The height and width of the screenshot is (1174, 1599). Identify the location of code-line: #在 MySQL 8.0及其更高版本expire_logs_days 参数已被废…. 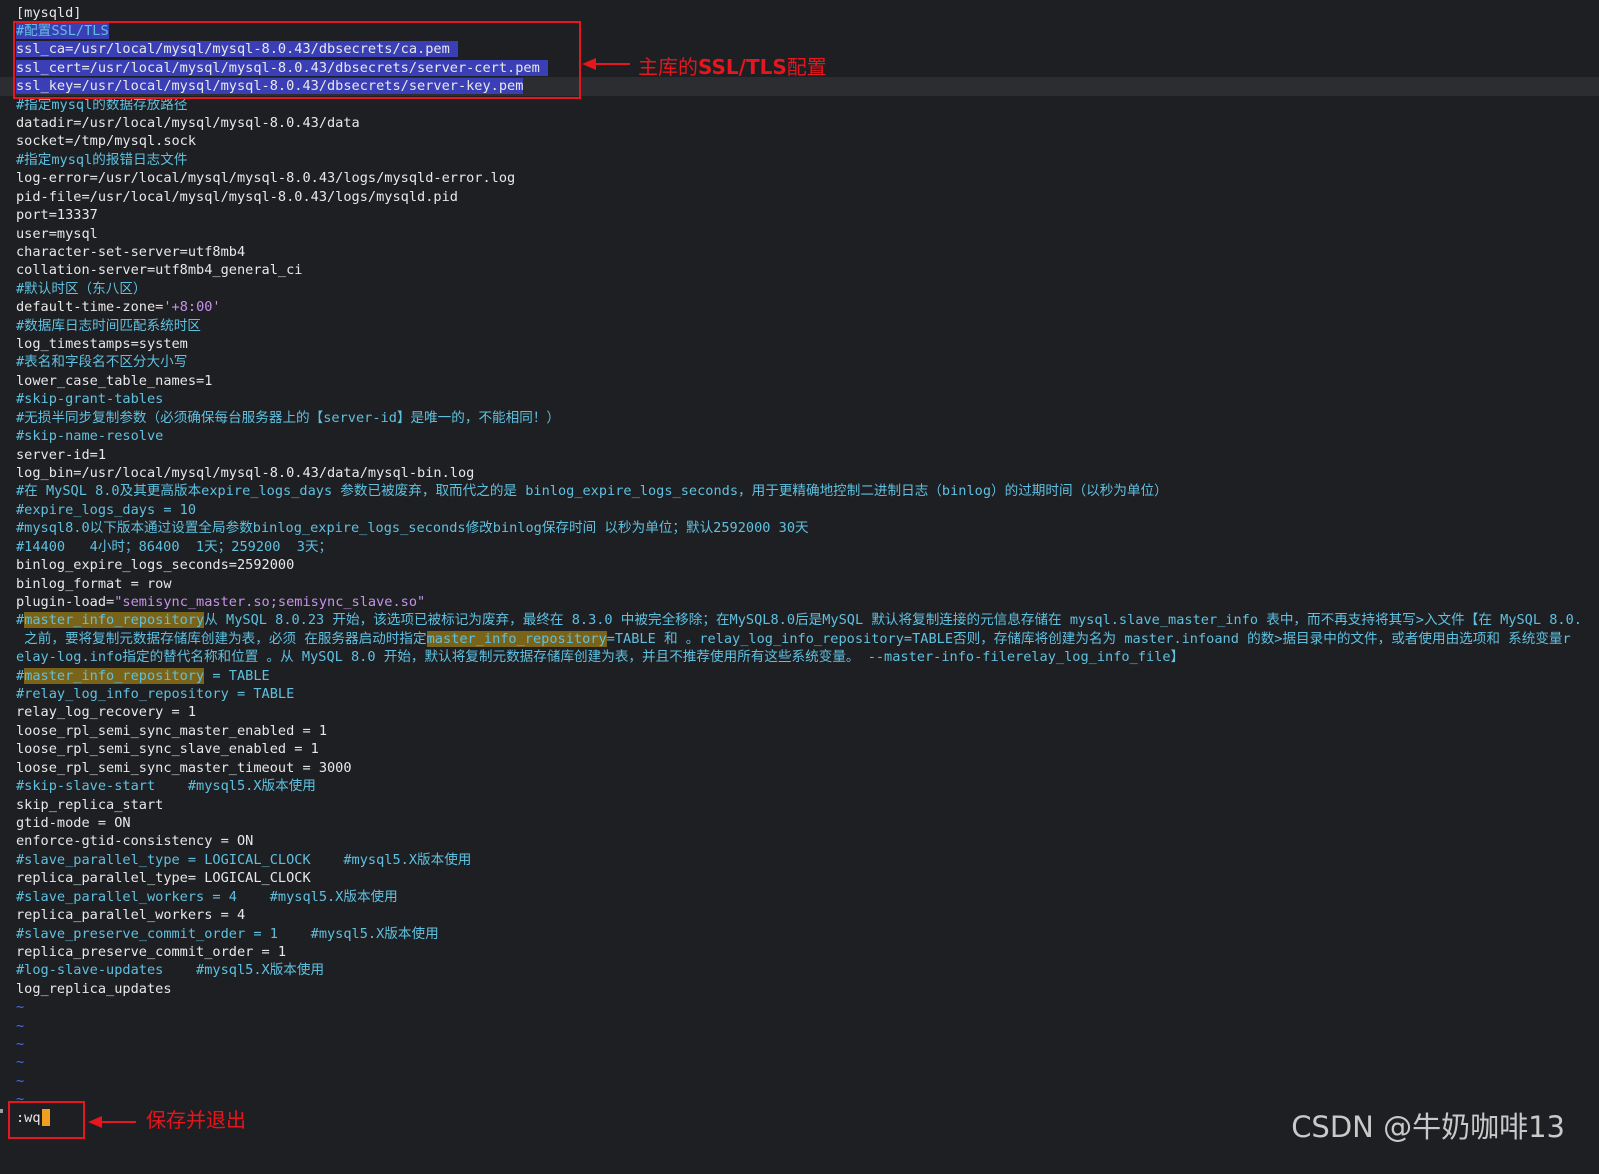
(592, 491).